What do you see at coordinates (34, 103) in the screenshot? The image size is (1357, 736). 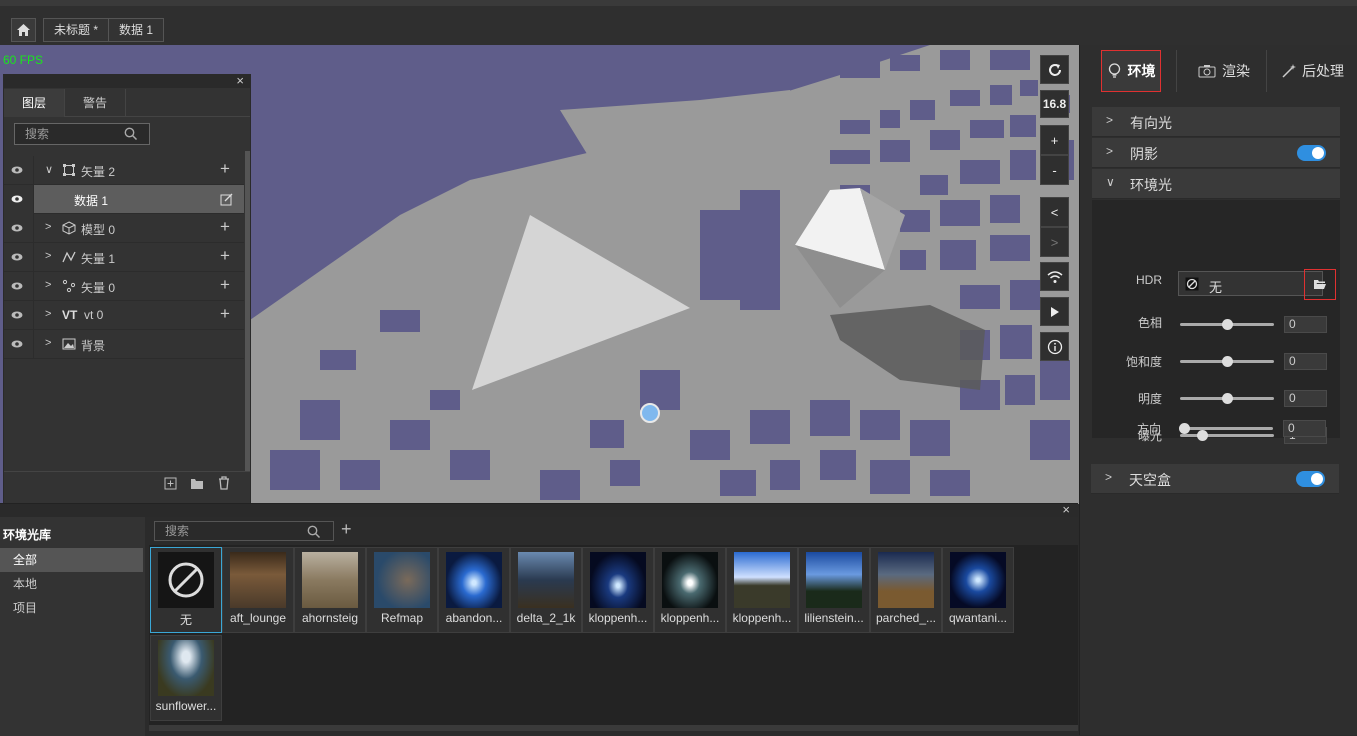 I see `tab-layers: 图层` at bounding box center [34, 103].